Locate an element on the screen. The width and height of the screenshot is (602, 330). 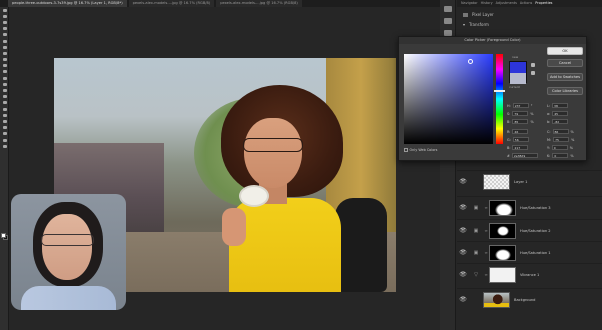
black-input: 0 is located at coordinates (560, 155).